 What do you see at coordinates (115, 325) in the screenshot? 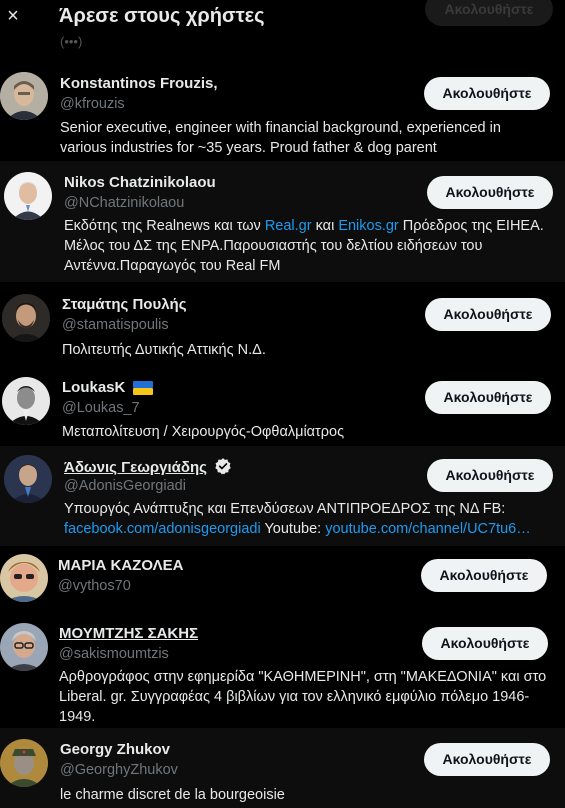
I see `user-handle: @stamatispoulis` at bounding box center [115, 325].